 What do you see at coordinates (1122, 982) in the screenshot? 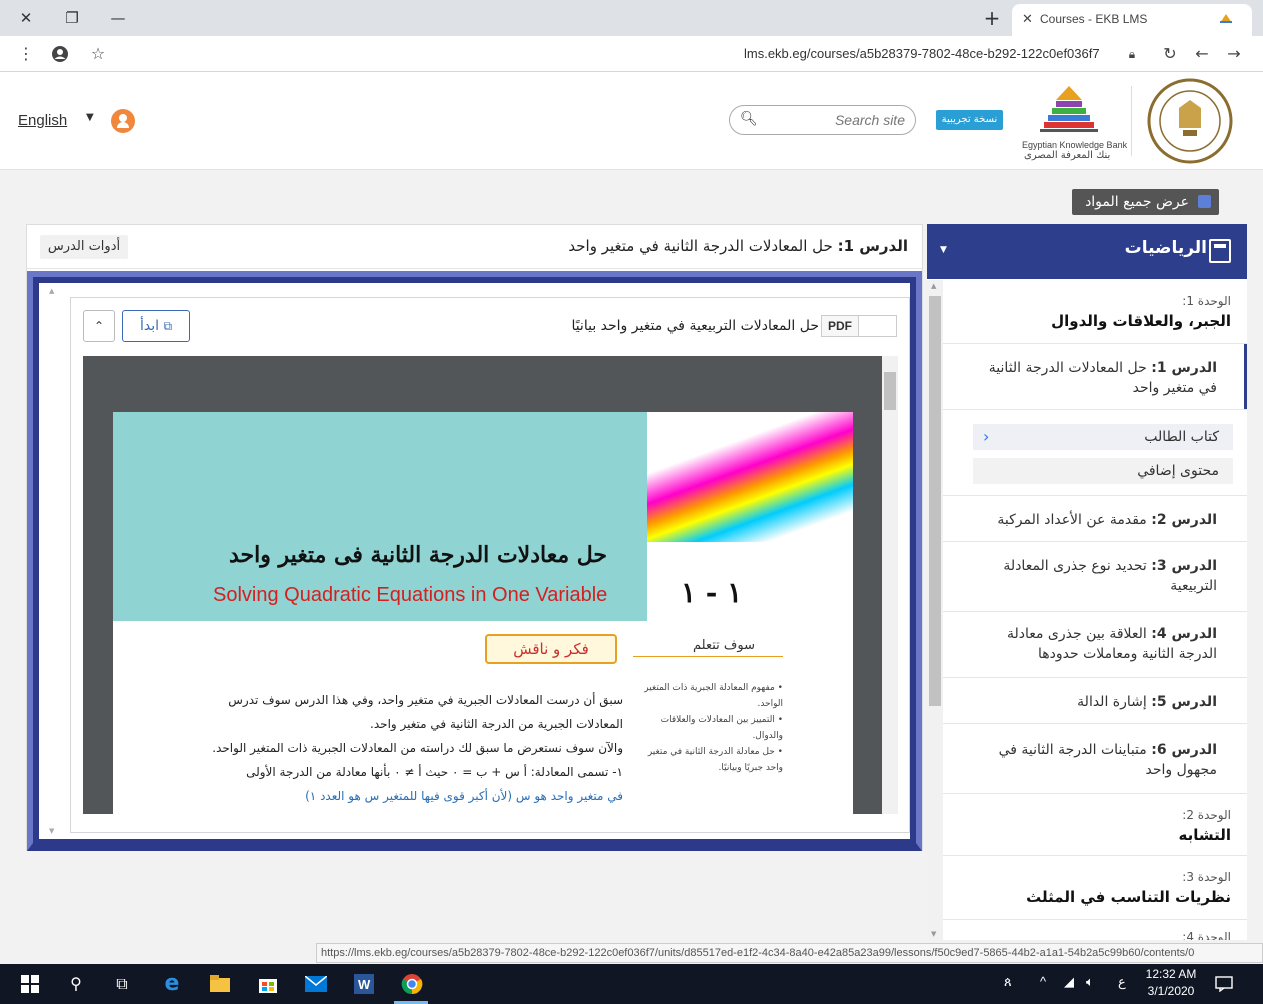
I see `input-language: ع` at bounding box center [1122, 982].